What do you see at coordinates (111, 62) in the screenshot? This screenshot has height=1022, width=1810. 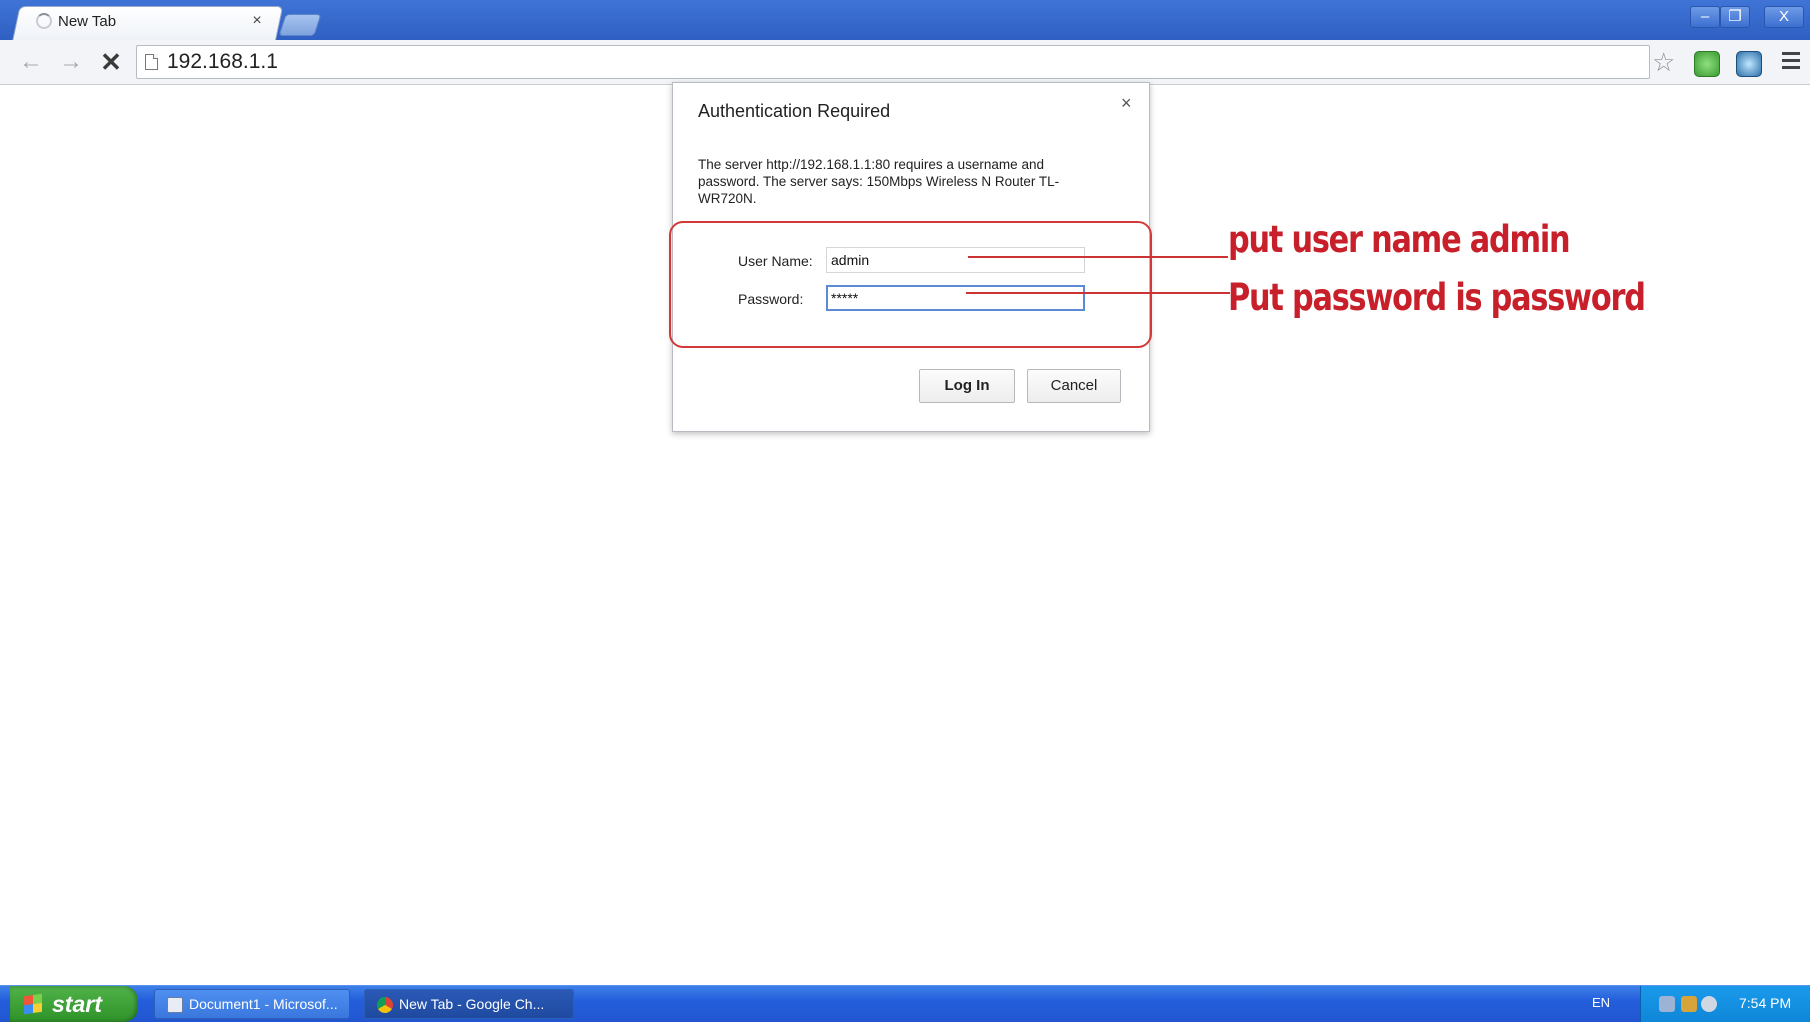 I see `stop-loading-icon: ✕` at bounding box center [111, 62].